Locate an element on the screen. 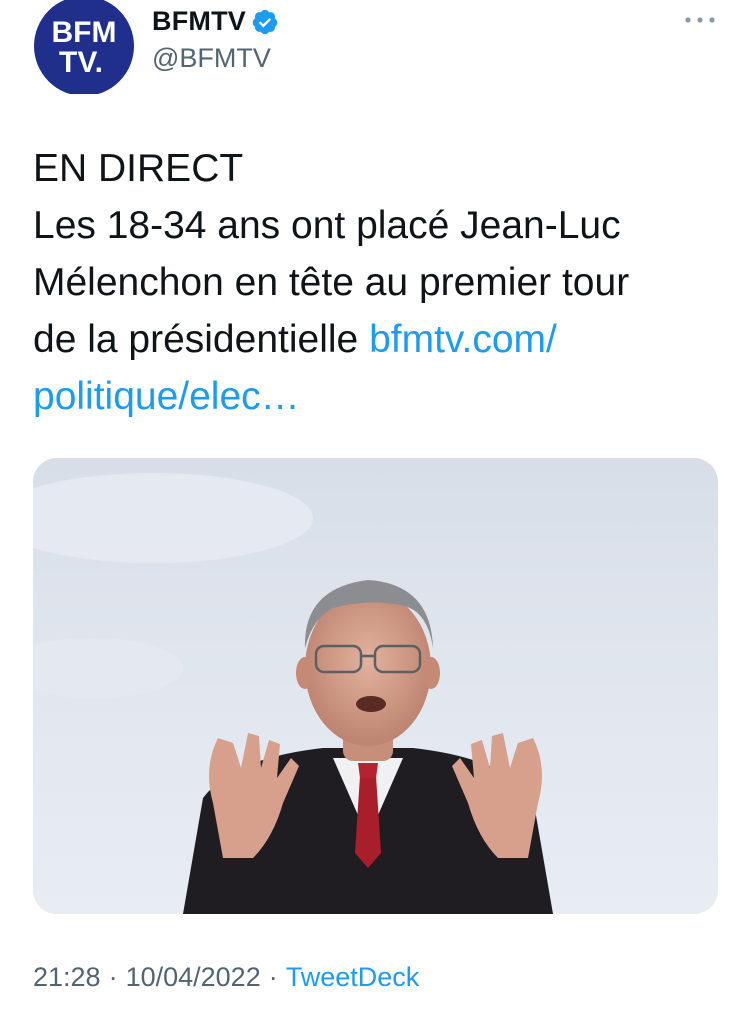 The image size is (750, 1015). display-name: BFMTV is located at coordinates (199, 21).